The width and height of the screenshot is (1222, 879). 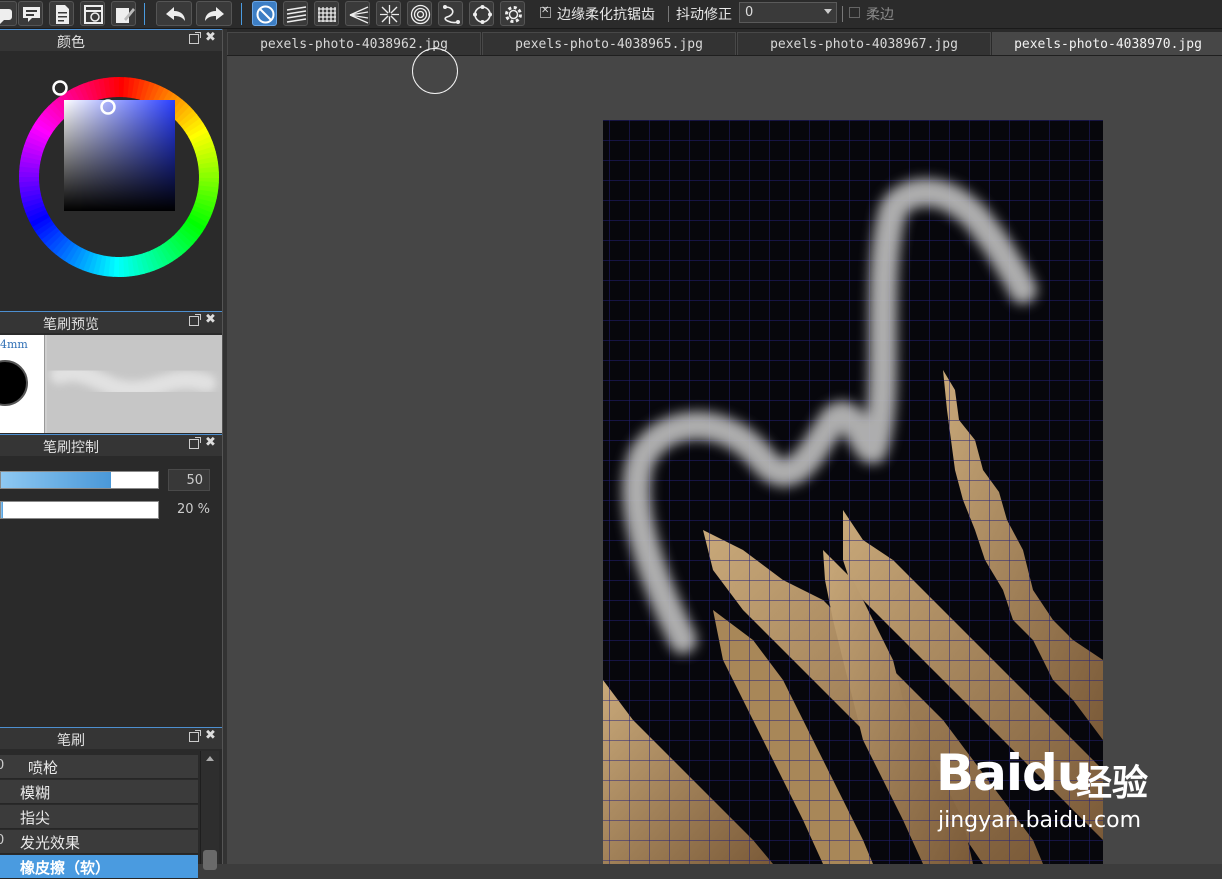 What do you see at coordinates (606, 15) in the screenshot?
I see `antialias-label: 边缘柔化抗锯齿` at bounding box center [606, 15].